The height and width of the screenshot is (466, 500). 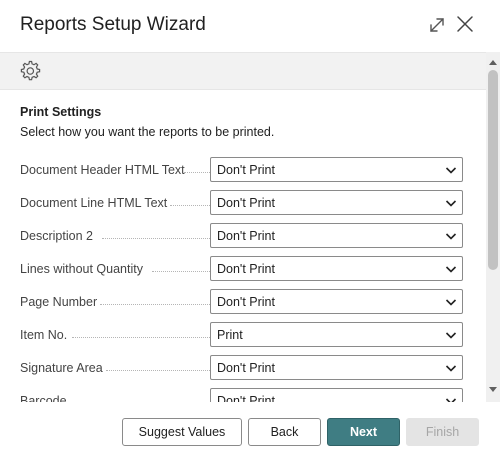 I want to click on field-row-description-2: Description 2 Don't Print, so click(x=242, y=236).